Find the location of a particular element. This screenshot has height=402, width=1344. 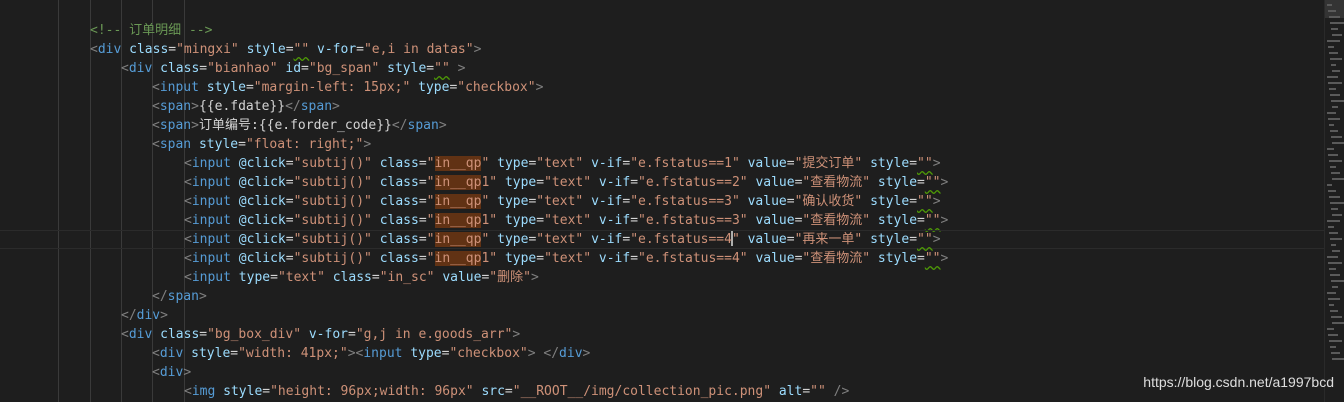

code-token: "e,i in datas" is located at coordinates (418, 49).